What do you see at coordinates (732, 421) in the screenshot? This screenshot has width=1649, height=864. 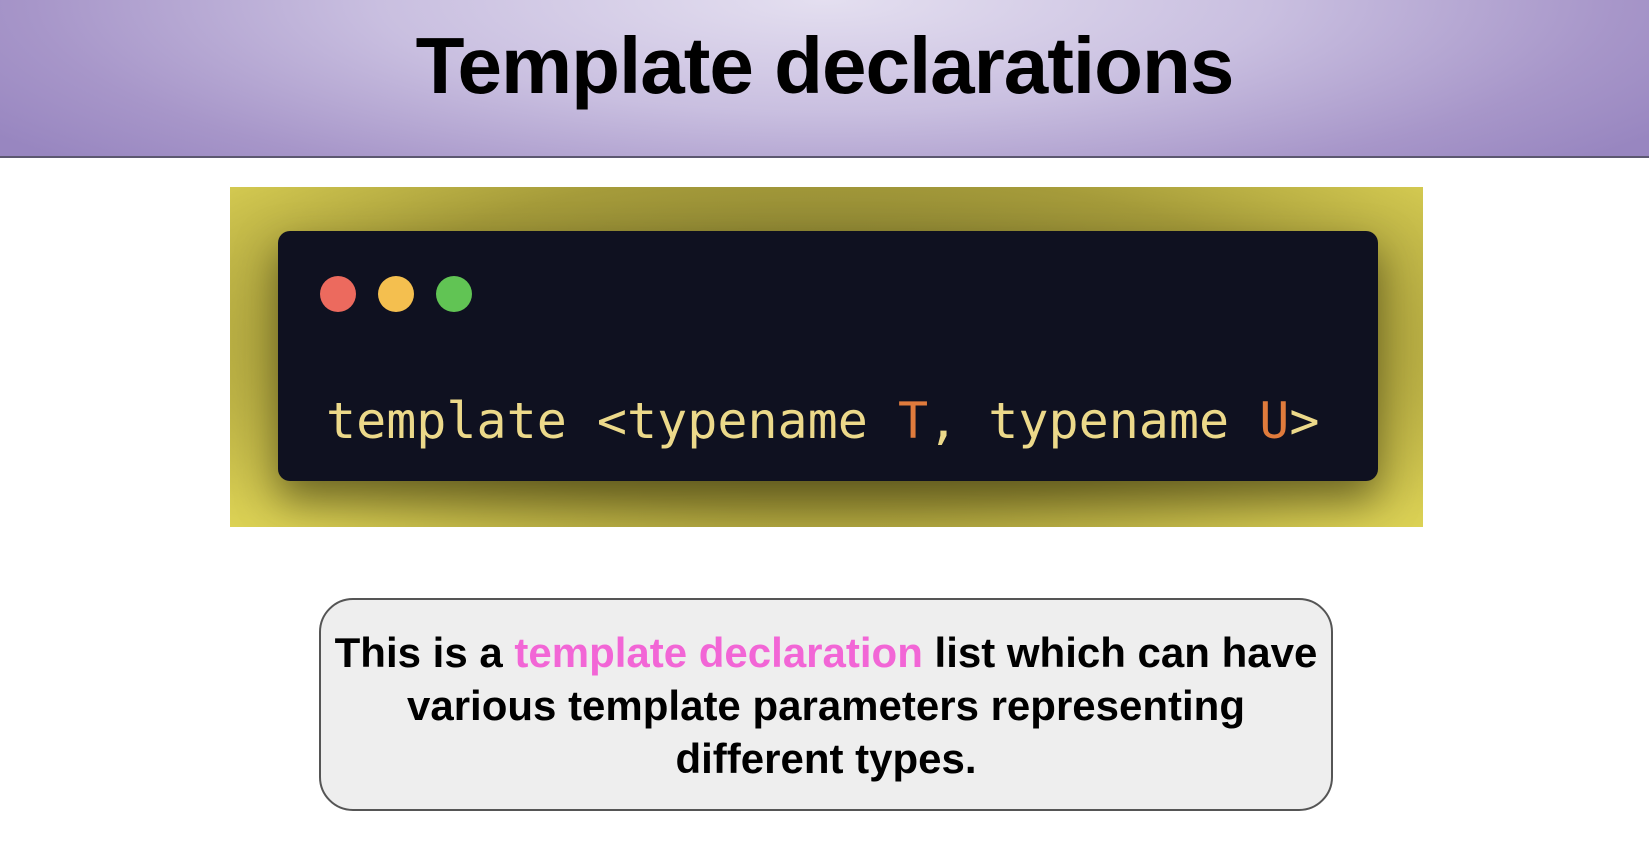 I see `code-open: <typename` at bounding box center [732, 421].